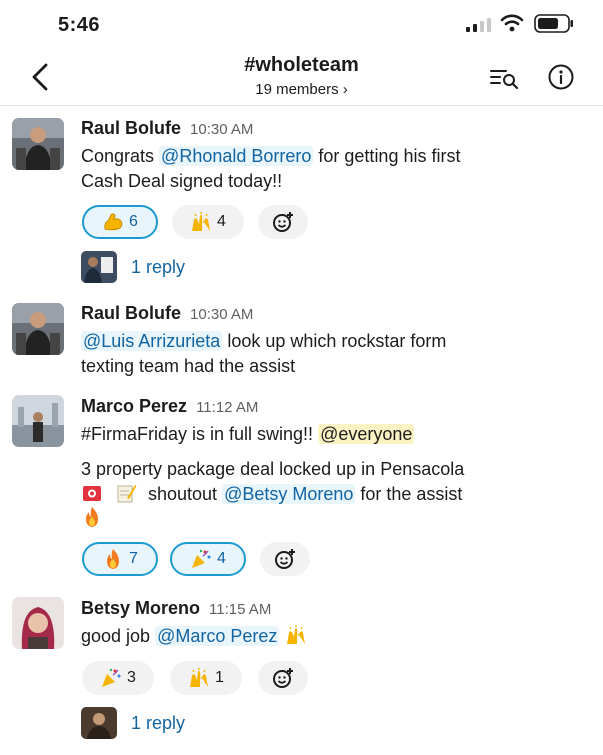  I want to click on user-mention: @Luis Arrizurieta, so click(152, 341).